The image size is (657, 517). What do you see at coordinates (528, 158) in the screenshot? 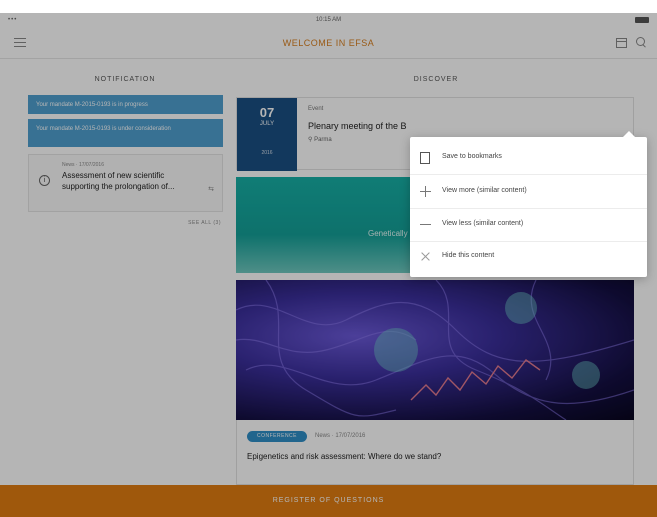
I see `menu-item-save-bookmark: Save to bookmarks` at bounding box center [528, 158].